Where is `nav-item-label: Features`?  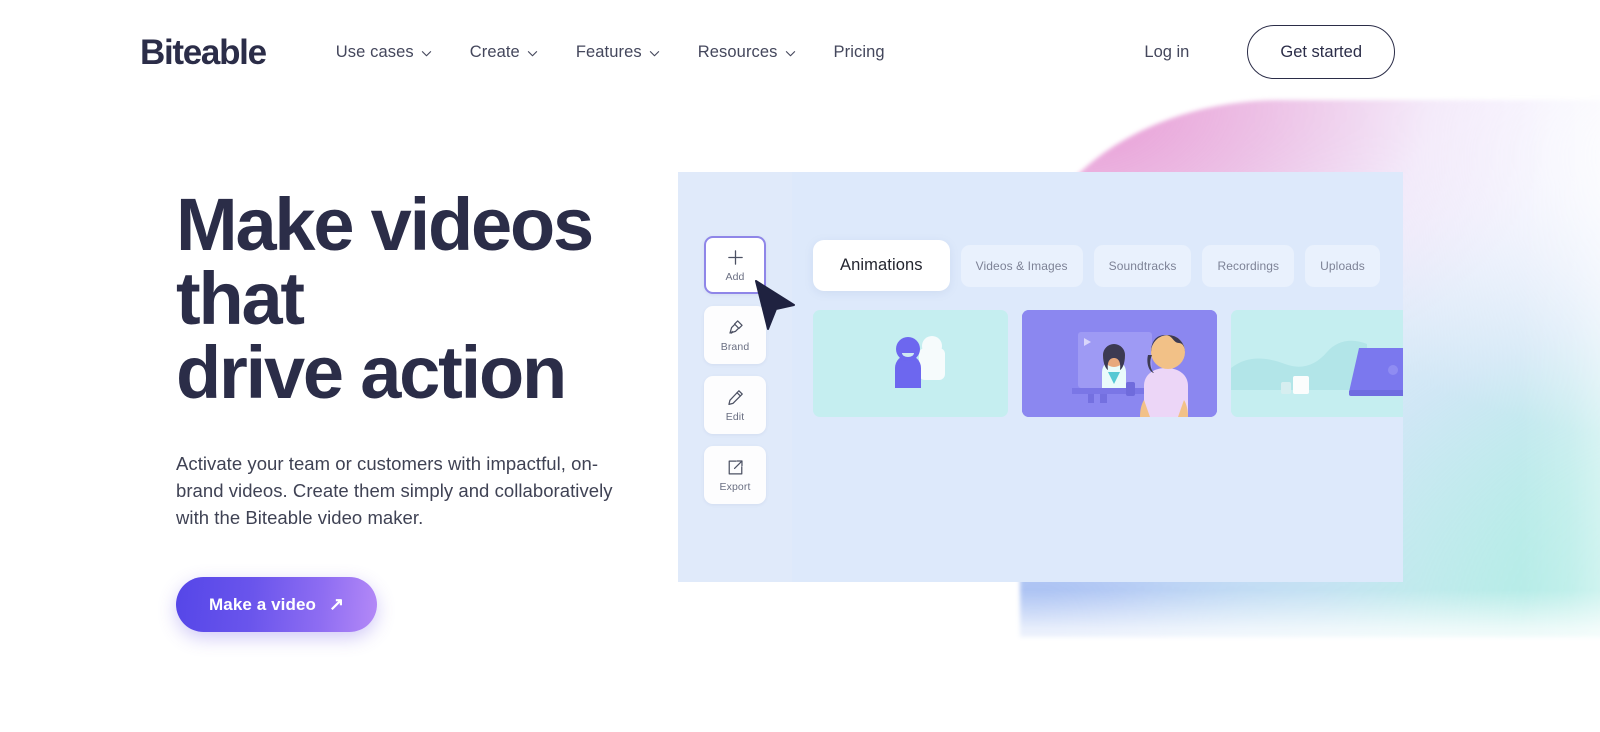
nav-item-label: Features is located at coordinates (608, 51).